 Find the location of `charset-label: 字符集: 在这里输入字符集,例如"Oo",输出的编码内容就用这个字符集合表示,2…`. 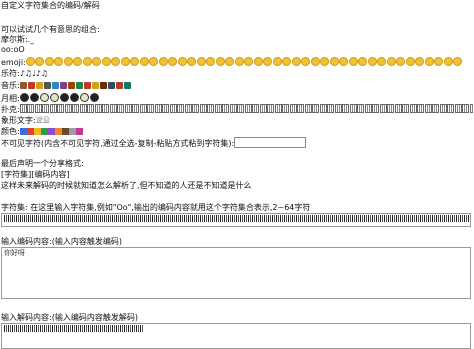

charset-label: 字符集: 在这里输入字符集,例如"Oo",输出的编码内容就用这个字符集合表示,2… is located at coordinates (156, 207).